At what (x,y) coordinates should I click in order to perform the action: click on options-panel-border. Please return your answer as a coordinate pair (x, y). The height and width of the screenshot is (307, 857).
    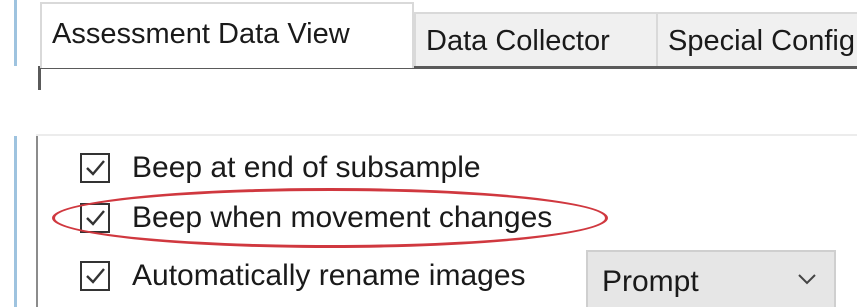
    Looking at the image, I should click on (446, 135).